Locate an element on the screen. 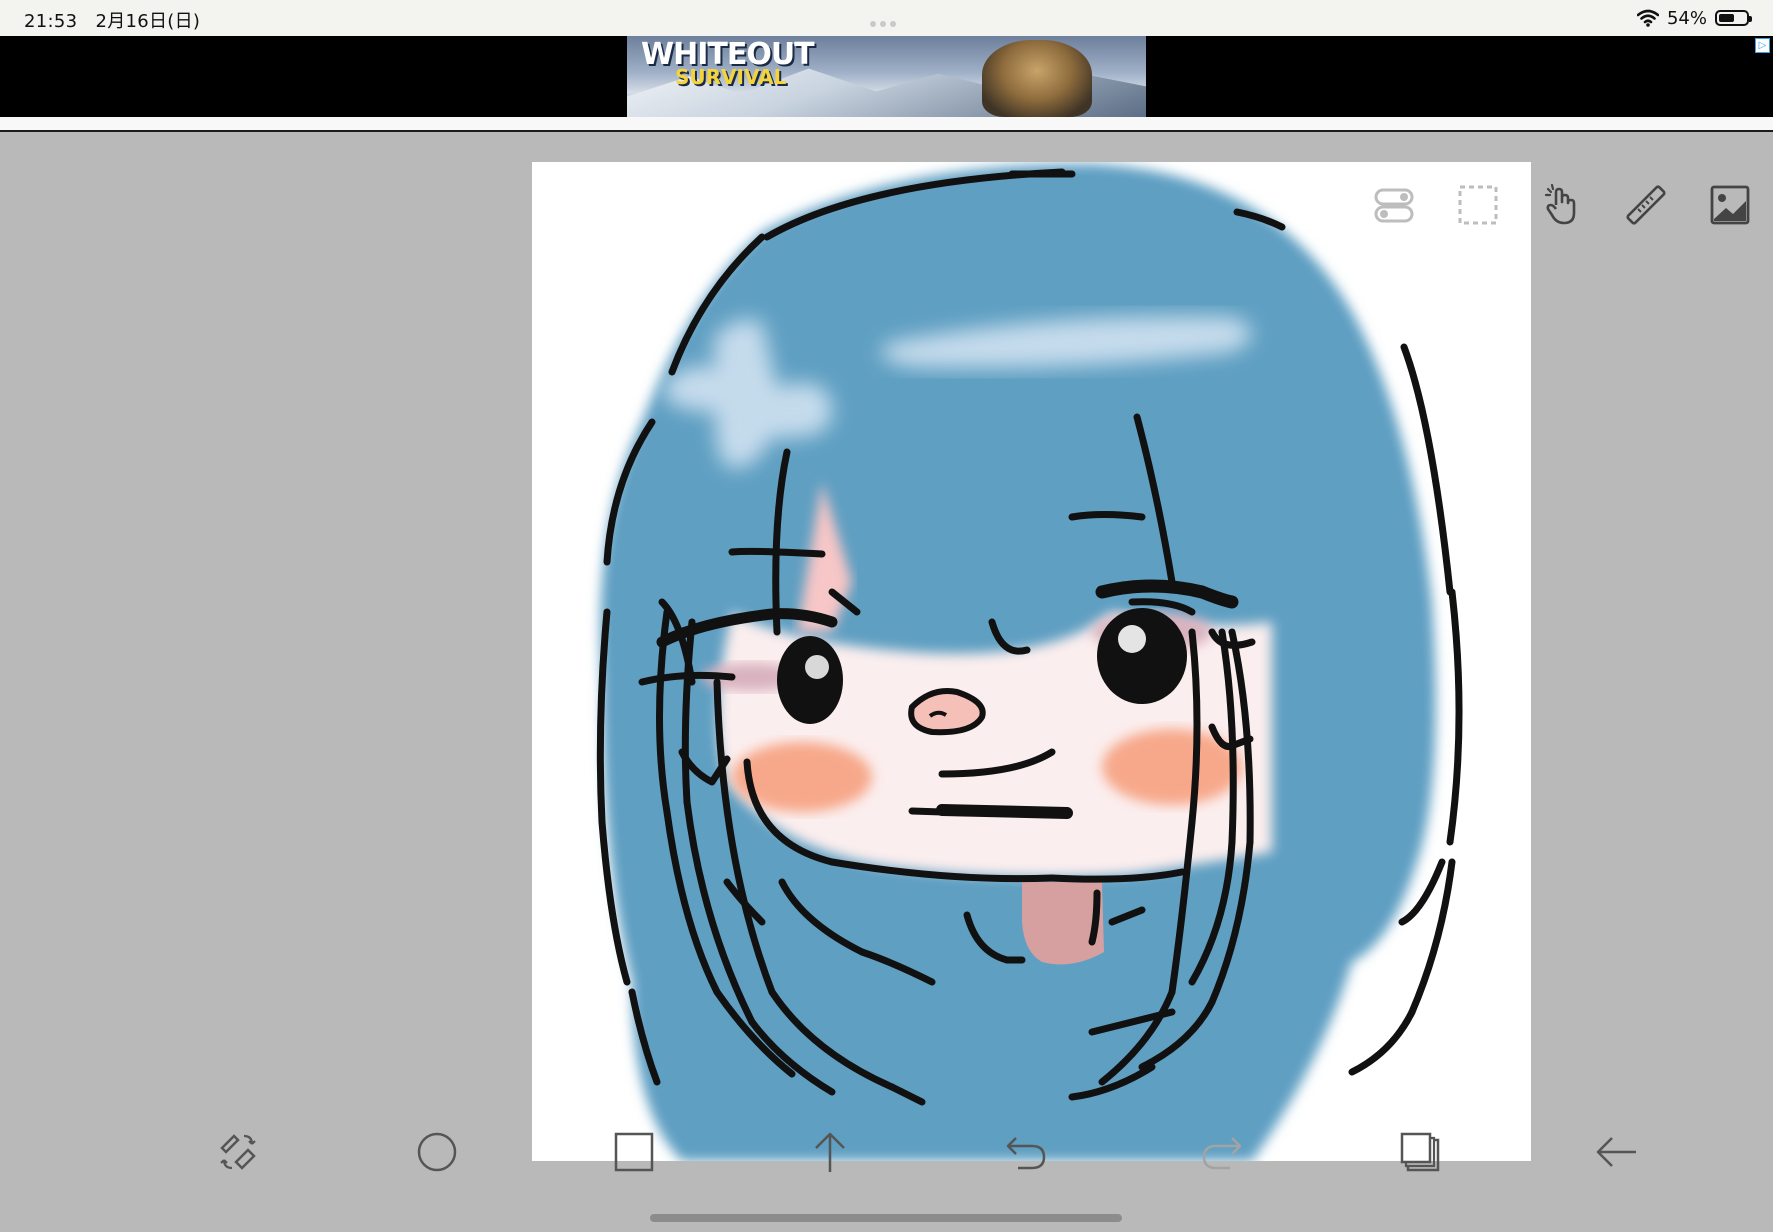 This screenshot has width=1773, height=1232. ad-title: WHITEOUT SURVIVAL is located at coordinates (728, 63).